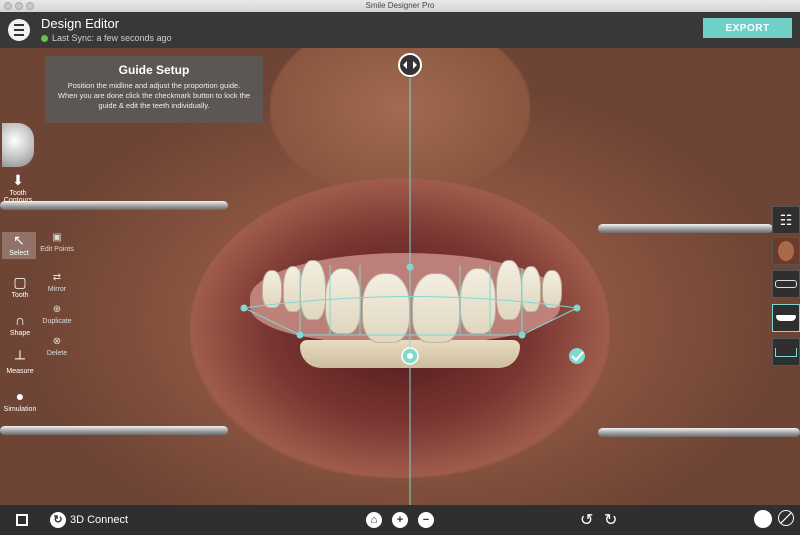  Describe the element at coordinates (20, 320) in the screenshot. I see `shape-curve-icon: ∩` at that location.